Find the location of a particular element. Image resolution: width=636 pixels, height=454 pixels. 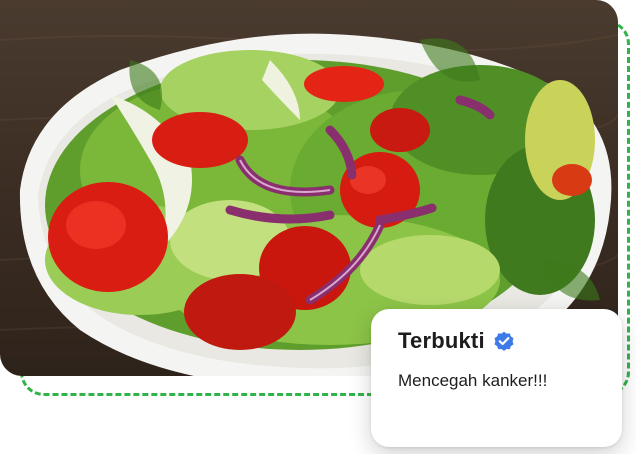

proven-benefit-card: Terbukti Mencegah kanker!!! is located at coordinates (496, 378).